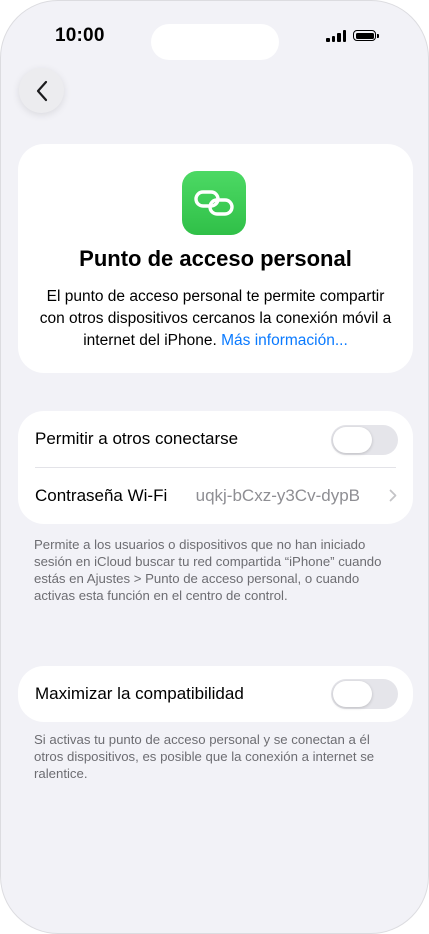  What do you see at coordinates (80, 35) in the screenshot?
I see `status-time: 10:00` at bounding box center [80, 35].